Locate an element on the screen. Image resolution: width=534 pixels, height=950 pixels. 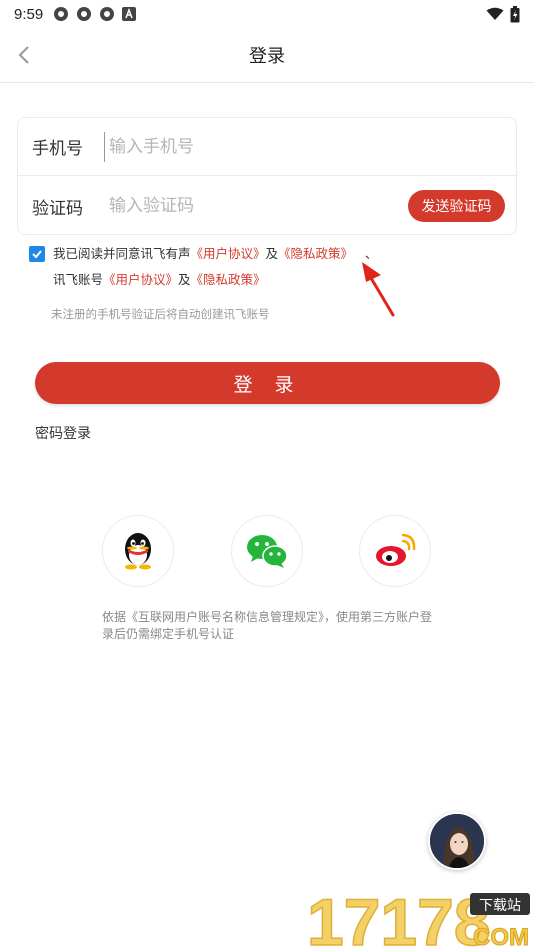
weibo-icon is located at coordinates (396, 549).